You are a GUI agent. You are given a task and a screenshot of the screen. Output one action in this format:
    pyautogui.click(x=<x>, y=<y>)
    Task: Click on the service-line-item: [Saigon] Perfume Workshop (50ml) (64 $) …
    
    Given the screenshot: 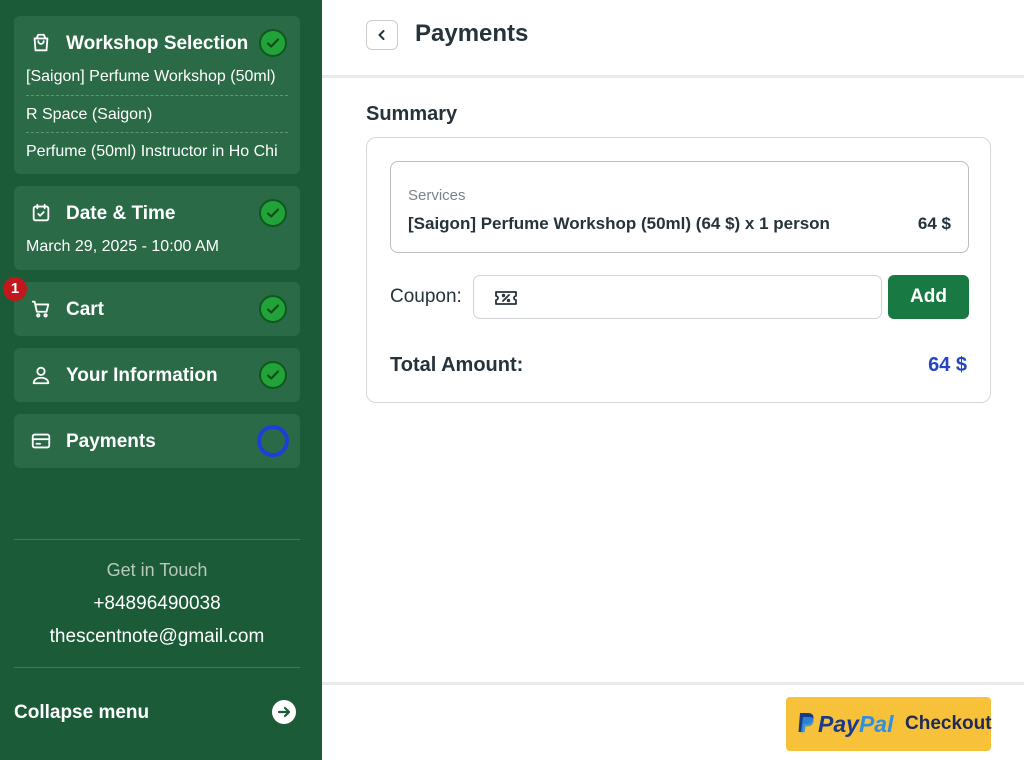 What is the action you would take?
    pyautogui.click(x=619, y=223)
    